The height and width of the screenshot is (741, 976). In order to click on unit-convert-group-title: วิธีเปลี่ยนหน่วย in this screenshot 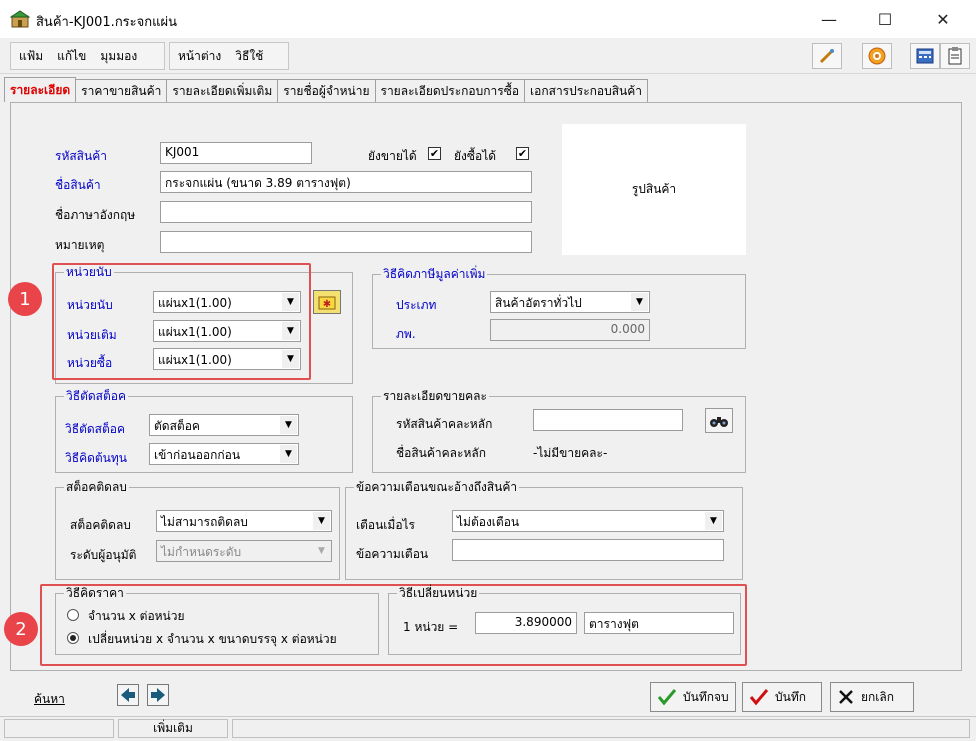, I will do `click(438, 593)`.